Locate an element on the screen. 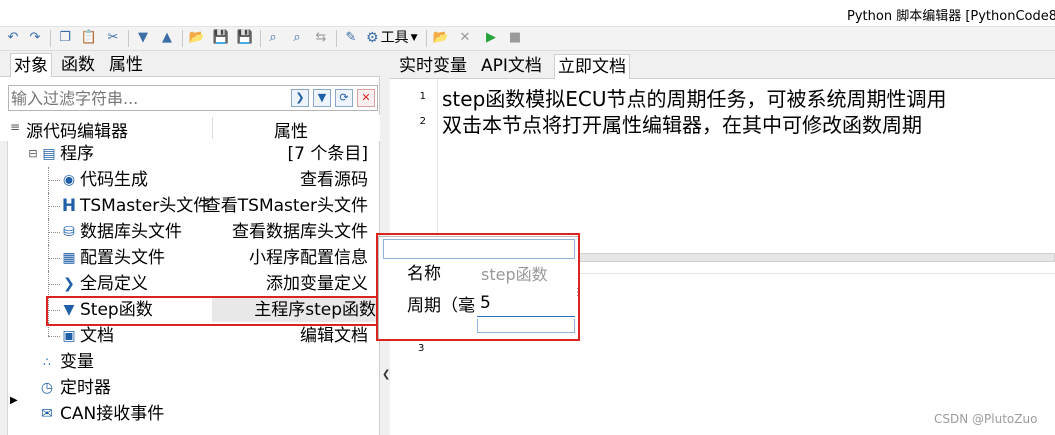 This screenshot has height=435, width=1055. right-tab-bar: 实时变量 API文档 立即文档 is located at coordinates (722, 65).